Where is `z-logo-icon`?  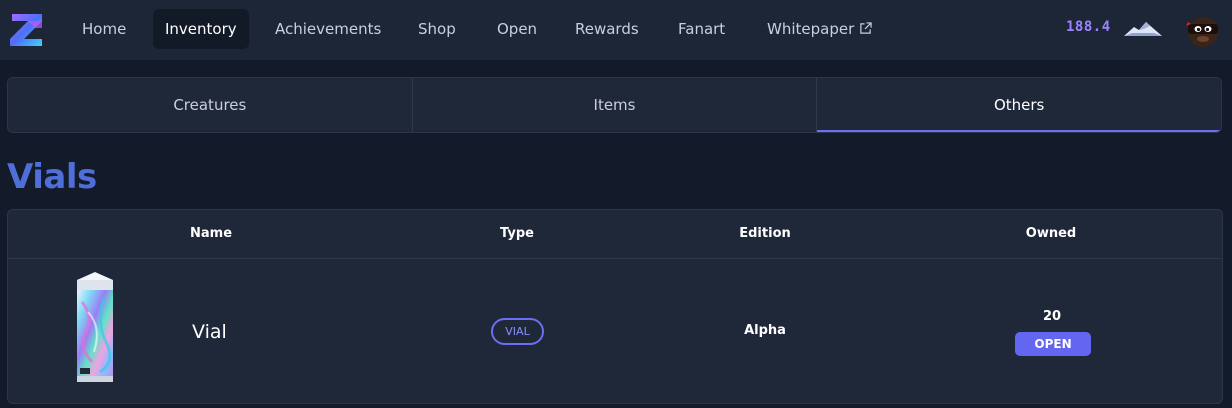
z-logo-icon is located at coordinates (26, 30).